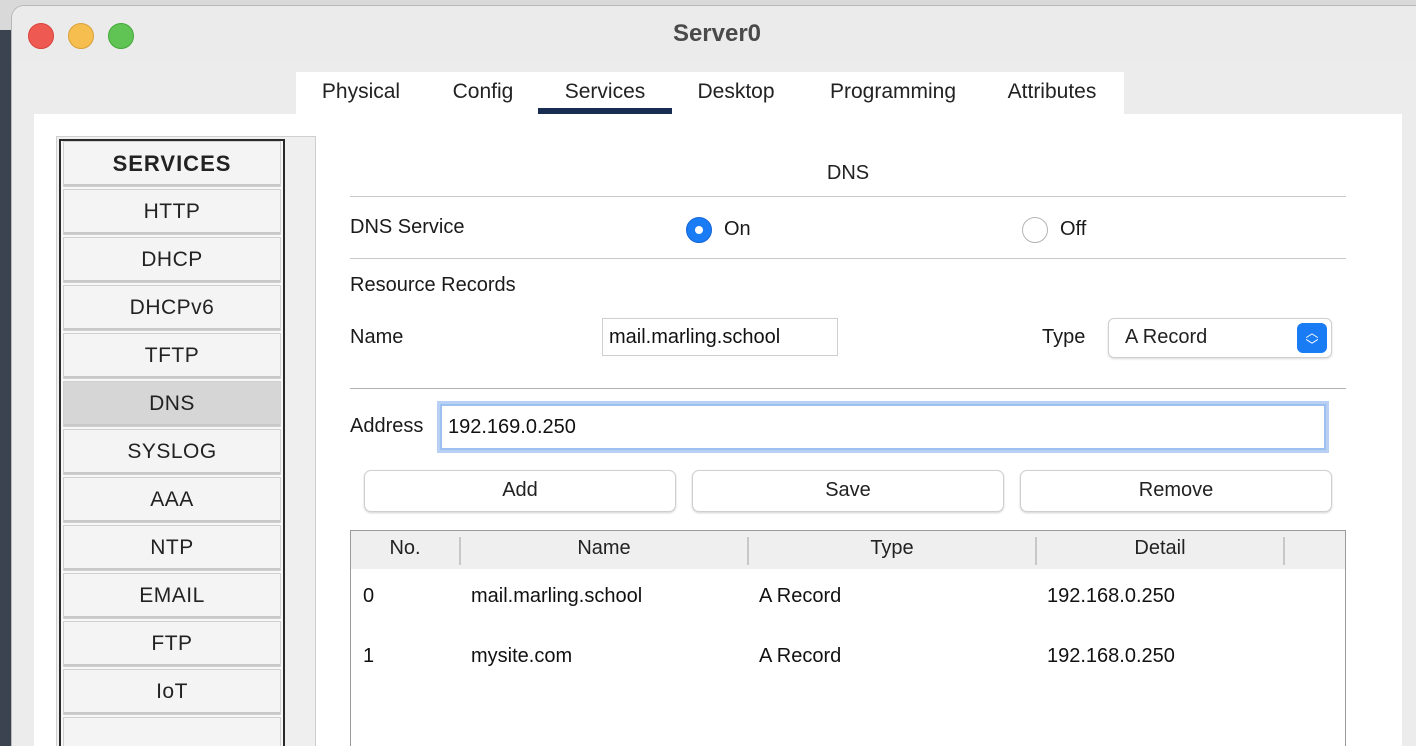 This screenshot has width=1416, height=746. What do you see at coordinates (737, 229) in the screenshot?
I see `dns-on-label: On` at bounding box center [737, 229].